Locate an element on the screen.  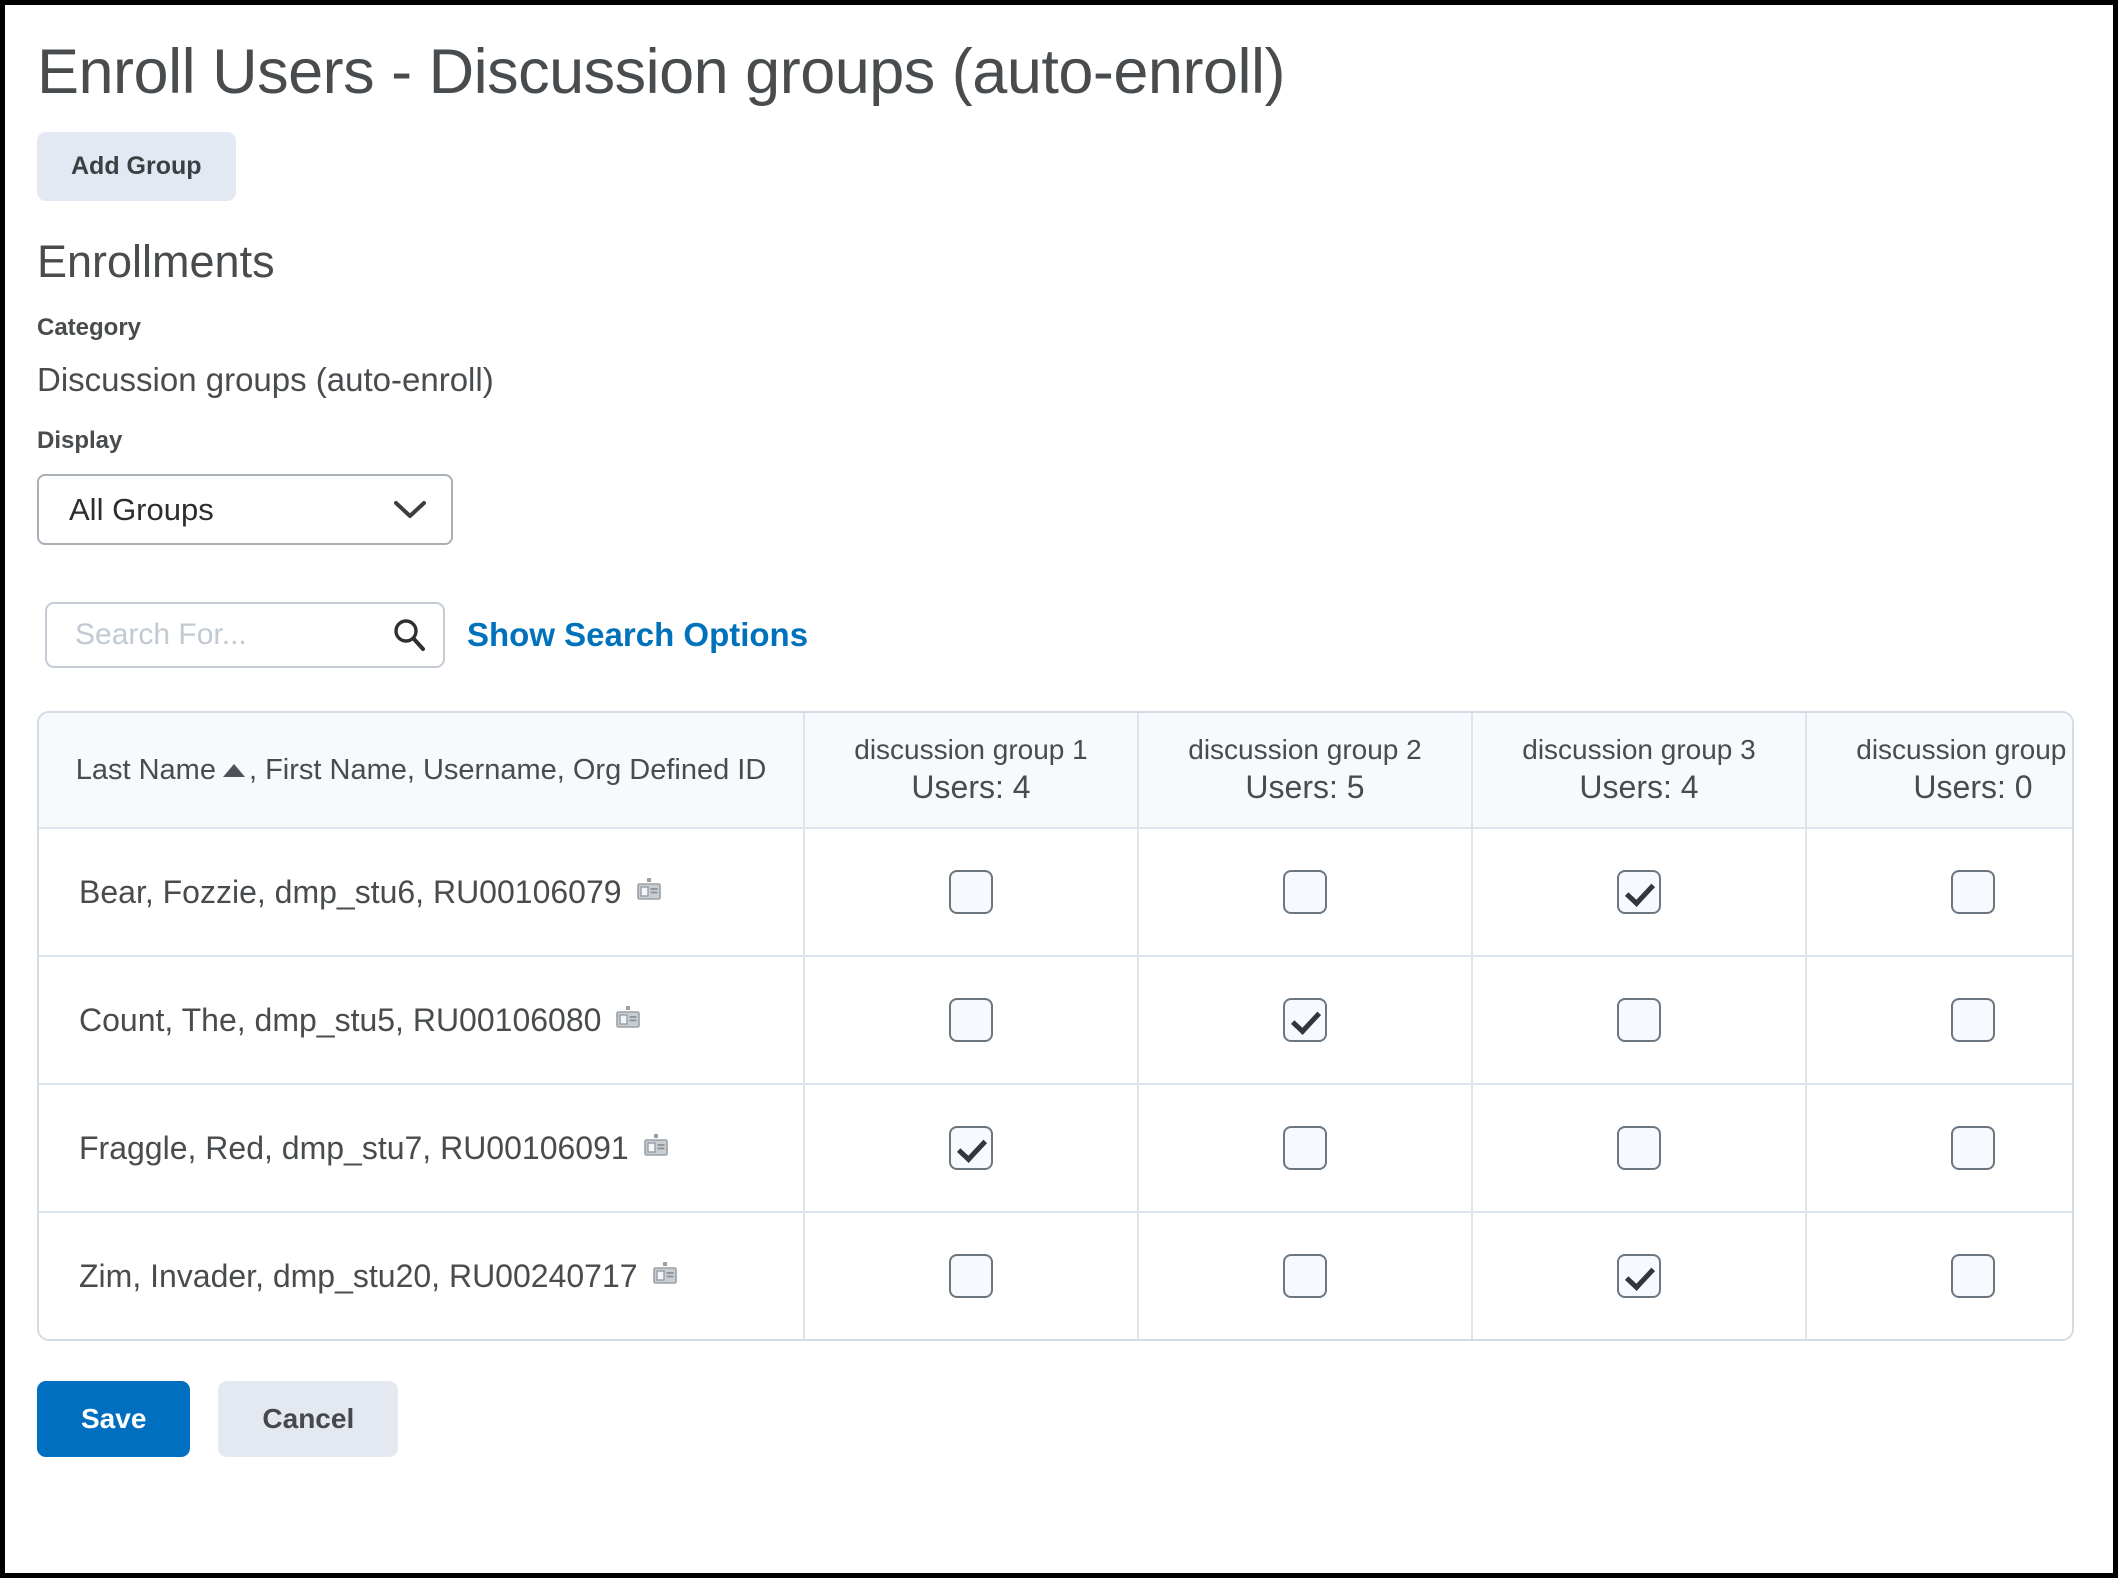
search-input is located at coordinates (245, 635).